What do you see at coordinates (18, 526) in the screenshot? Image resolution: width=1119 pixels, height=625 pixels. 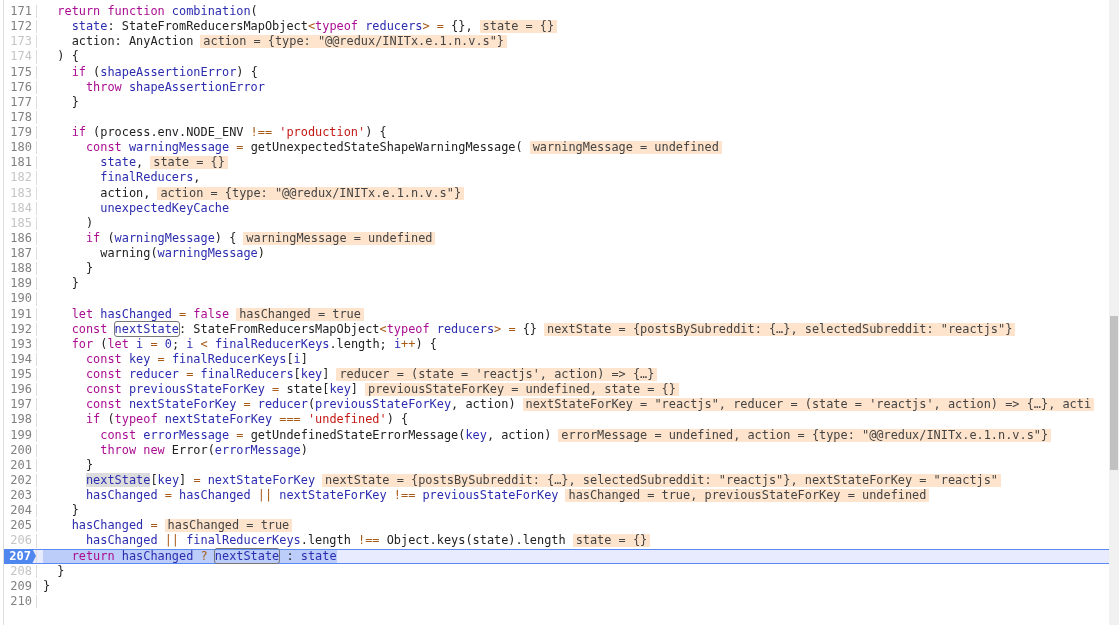 I see `line-number: 205` at bounding box center [18, 526].